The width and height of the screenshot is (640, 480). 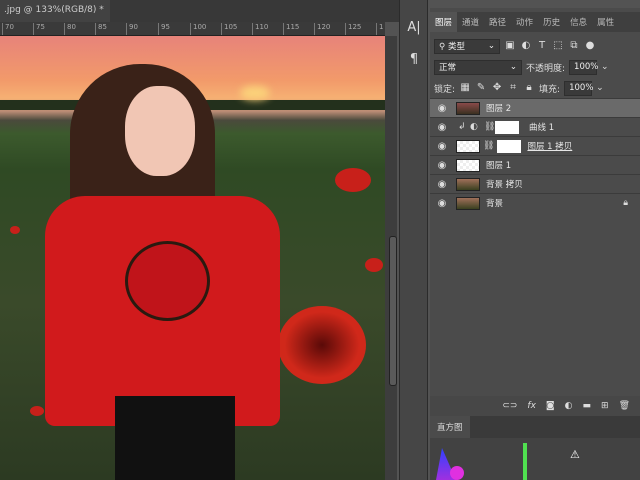 What do you see at coordinates (575, 454) in the screenshot?
I see `cache-warning-icon: ⚠` at bounding box center [575, 454].